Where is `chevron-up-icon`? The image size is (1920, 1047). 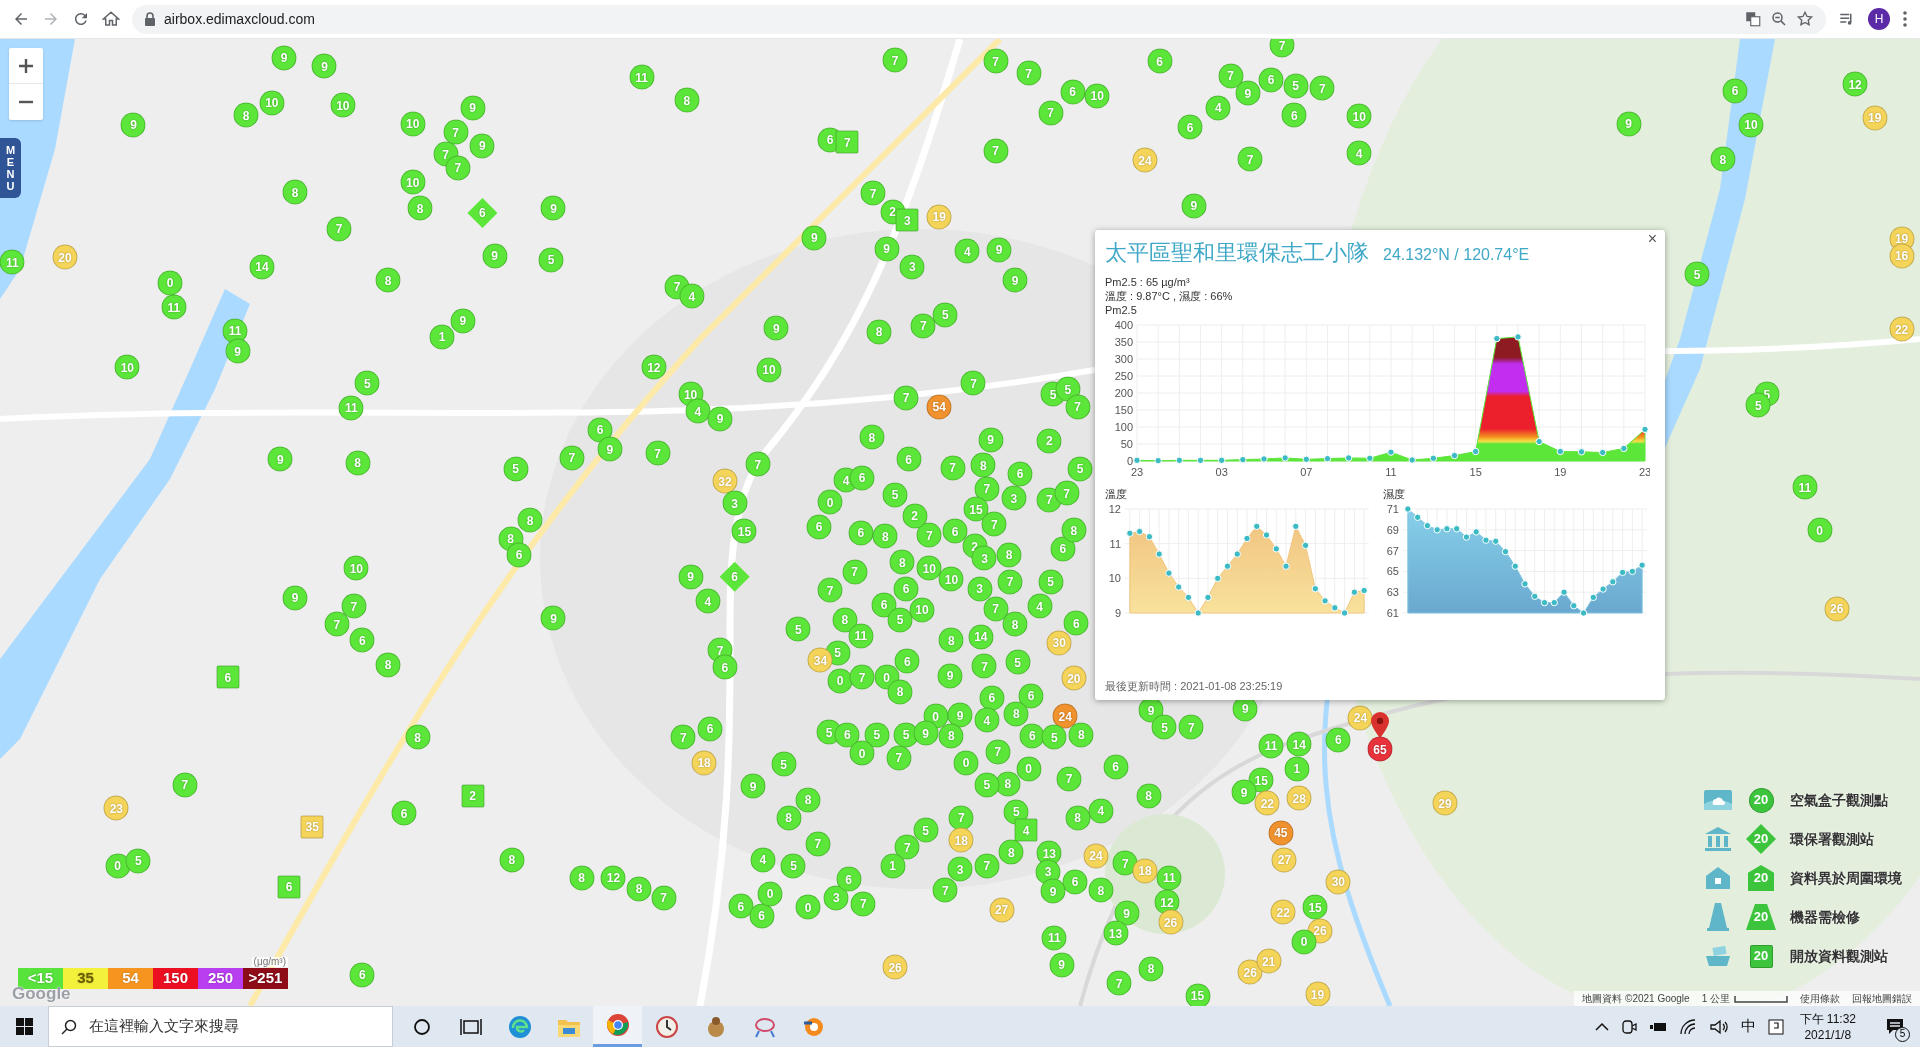
chevron-up-icon is located at coordinates (1601, 1026).